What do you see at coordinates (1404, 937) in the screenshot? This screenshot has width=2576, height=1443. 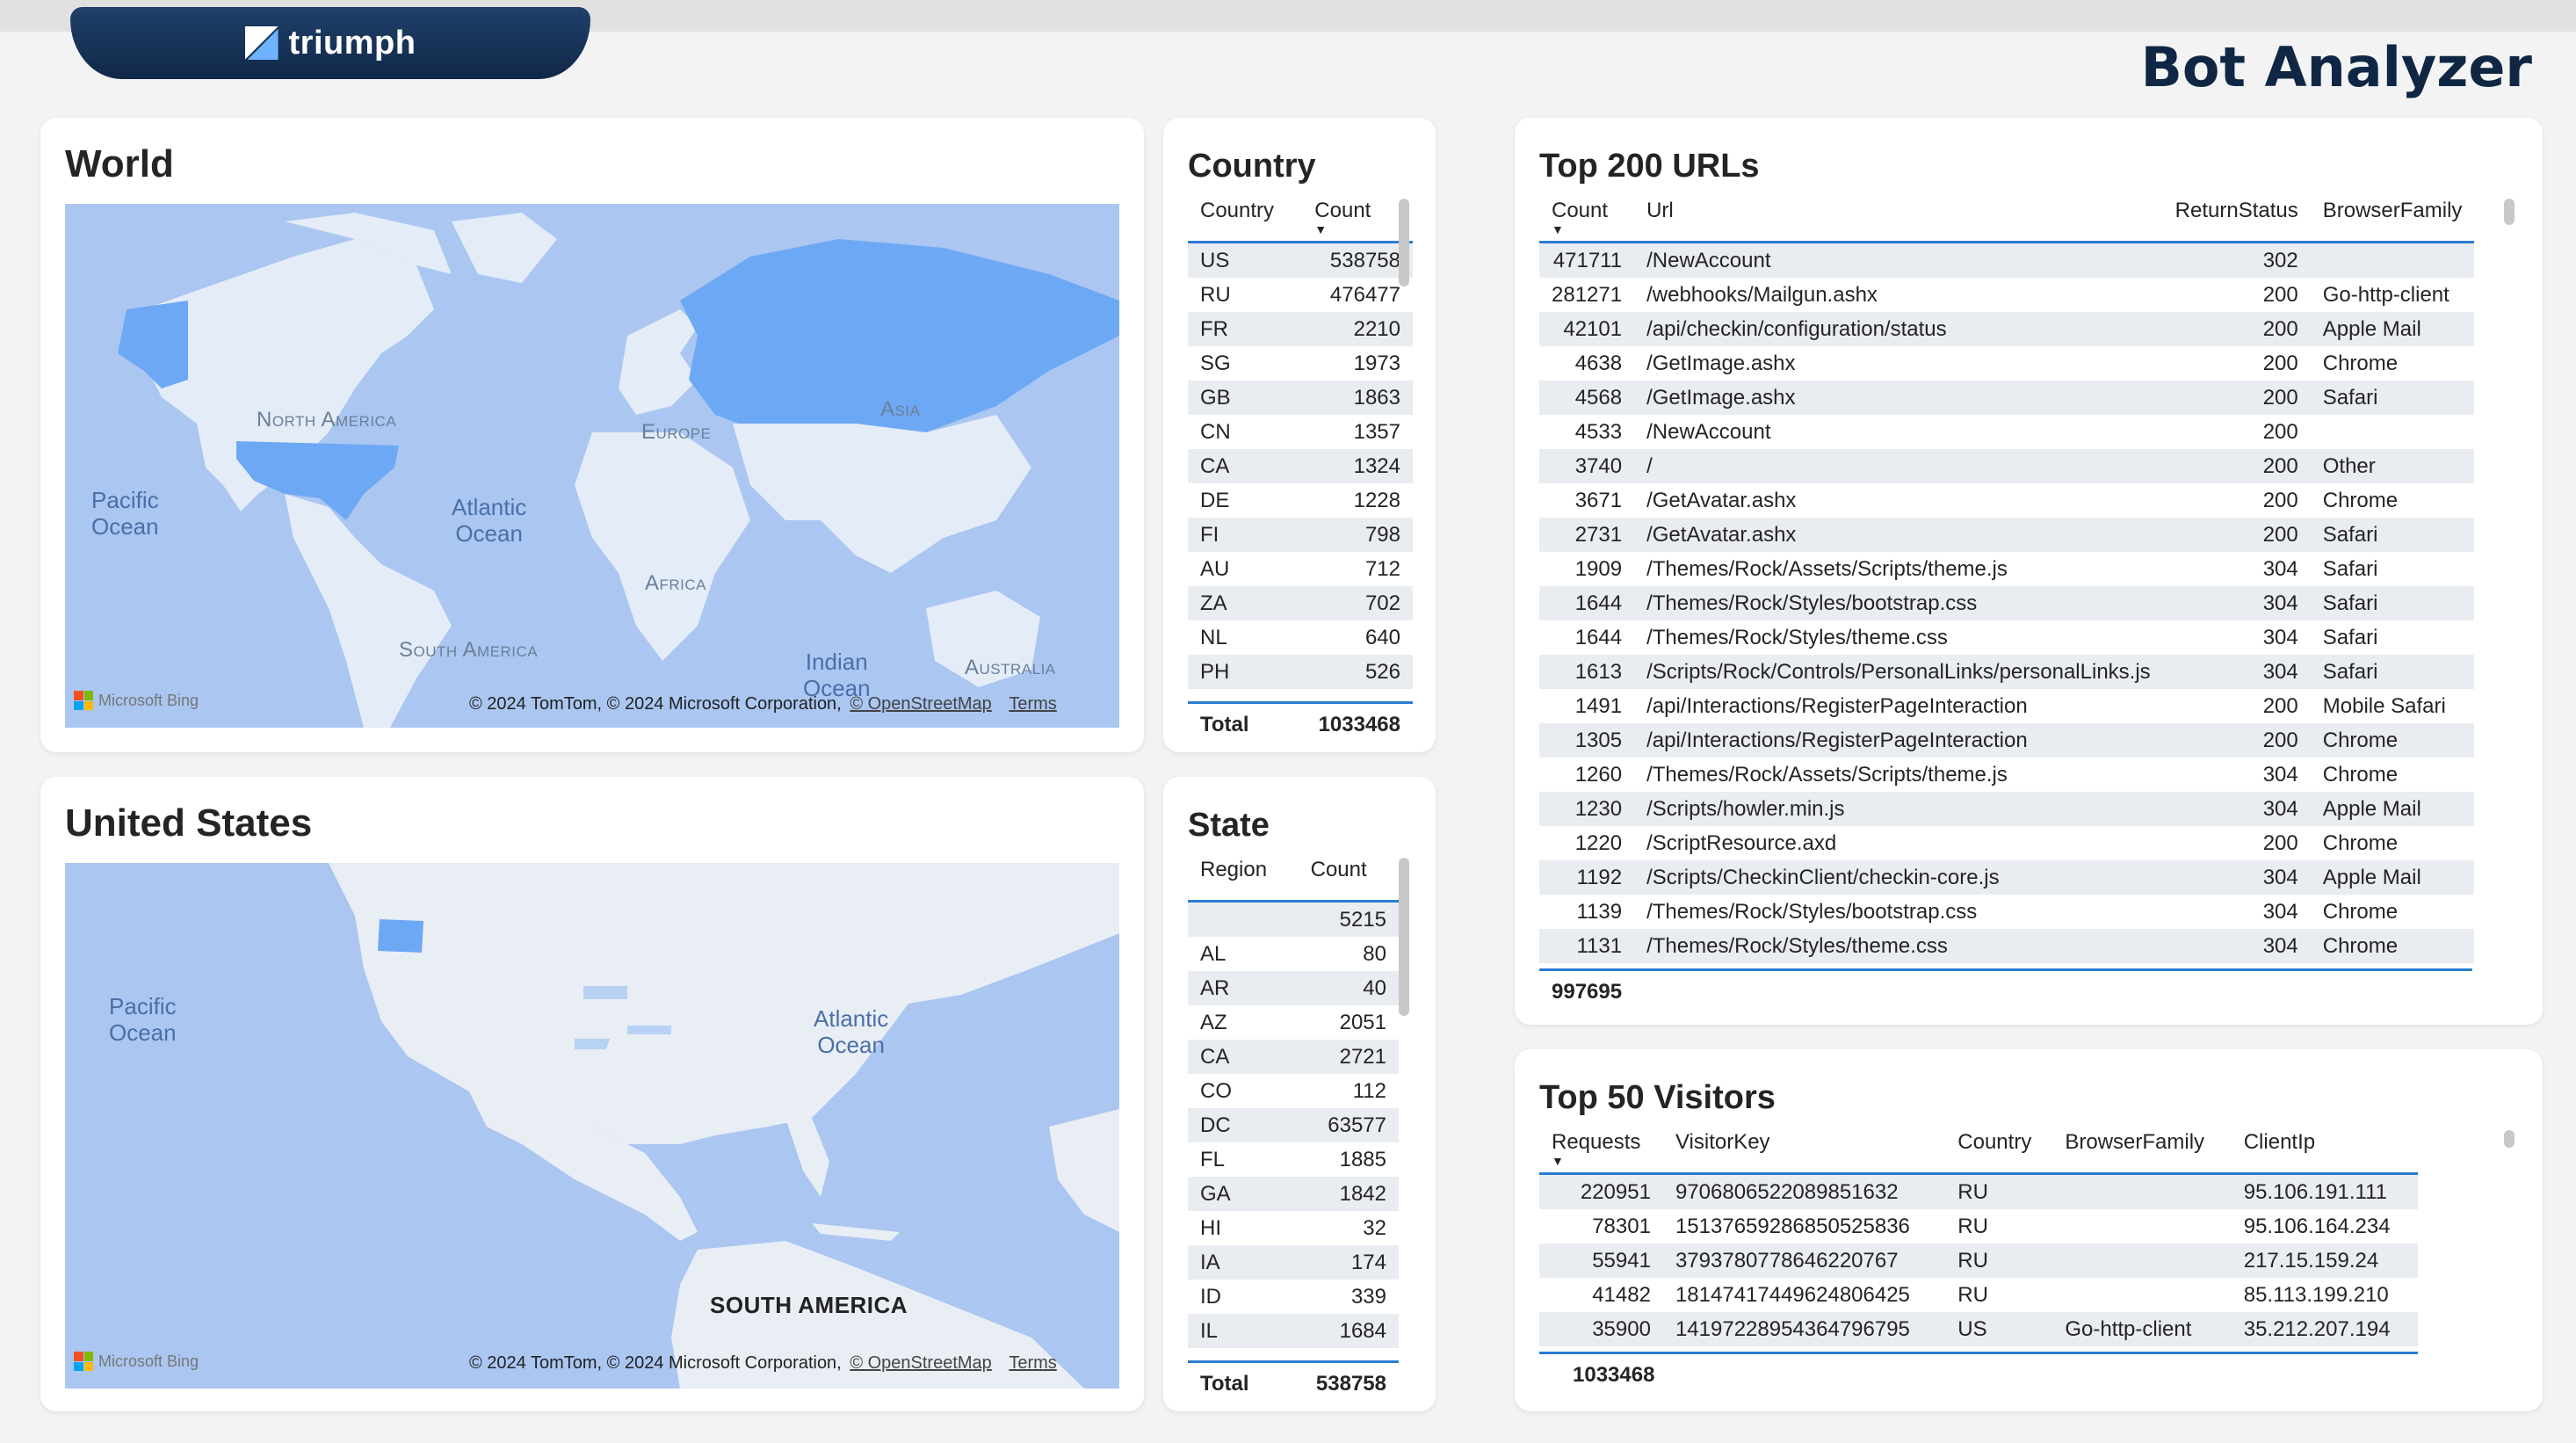 I see `state-table-scrollbar` at bounding box center [1404, 937].